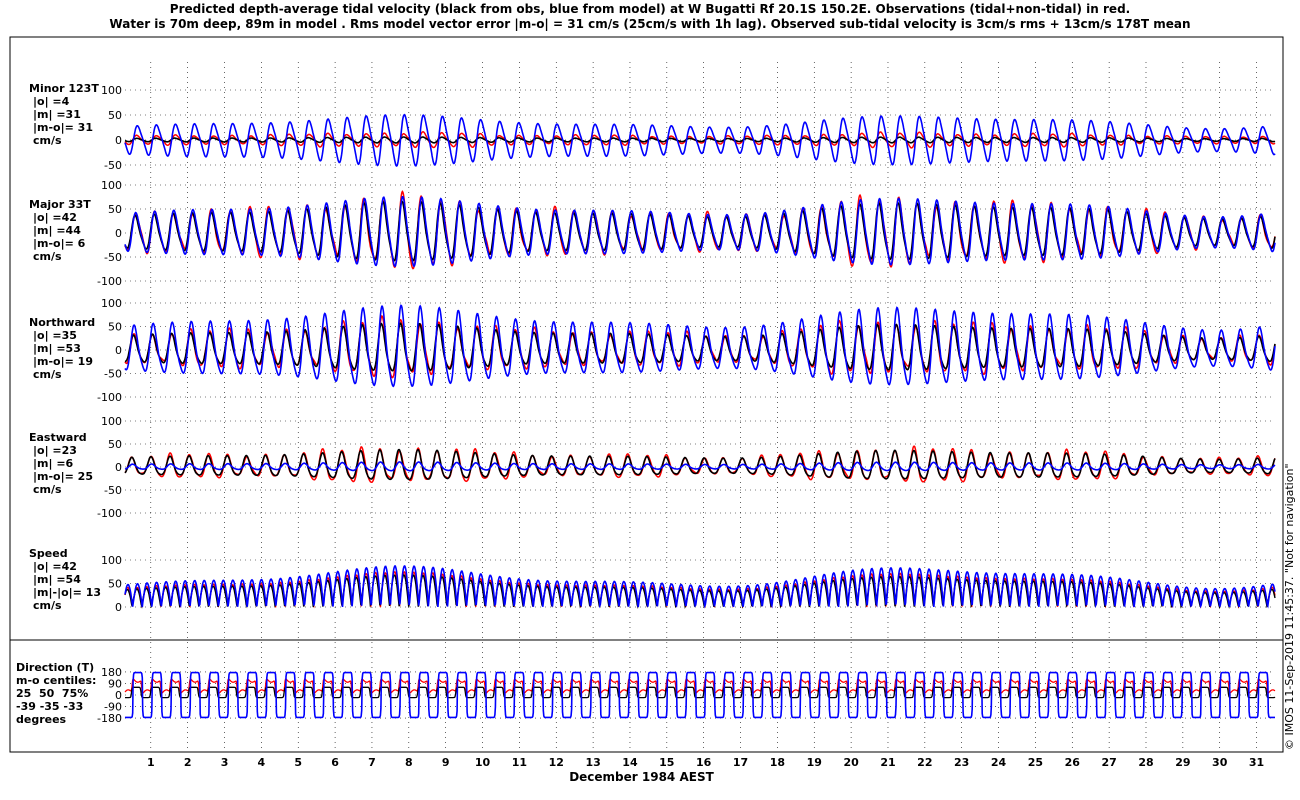 The height and width of the screenshot is (800, 1300). I want to click on x-tick-label-23: 23, so click(961, 762).